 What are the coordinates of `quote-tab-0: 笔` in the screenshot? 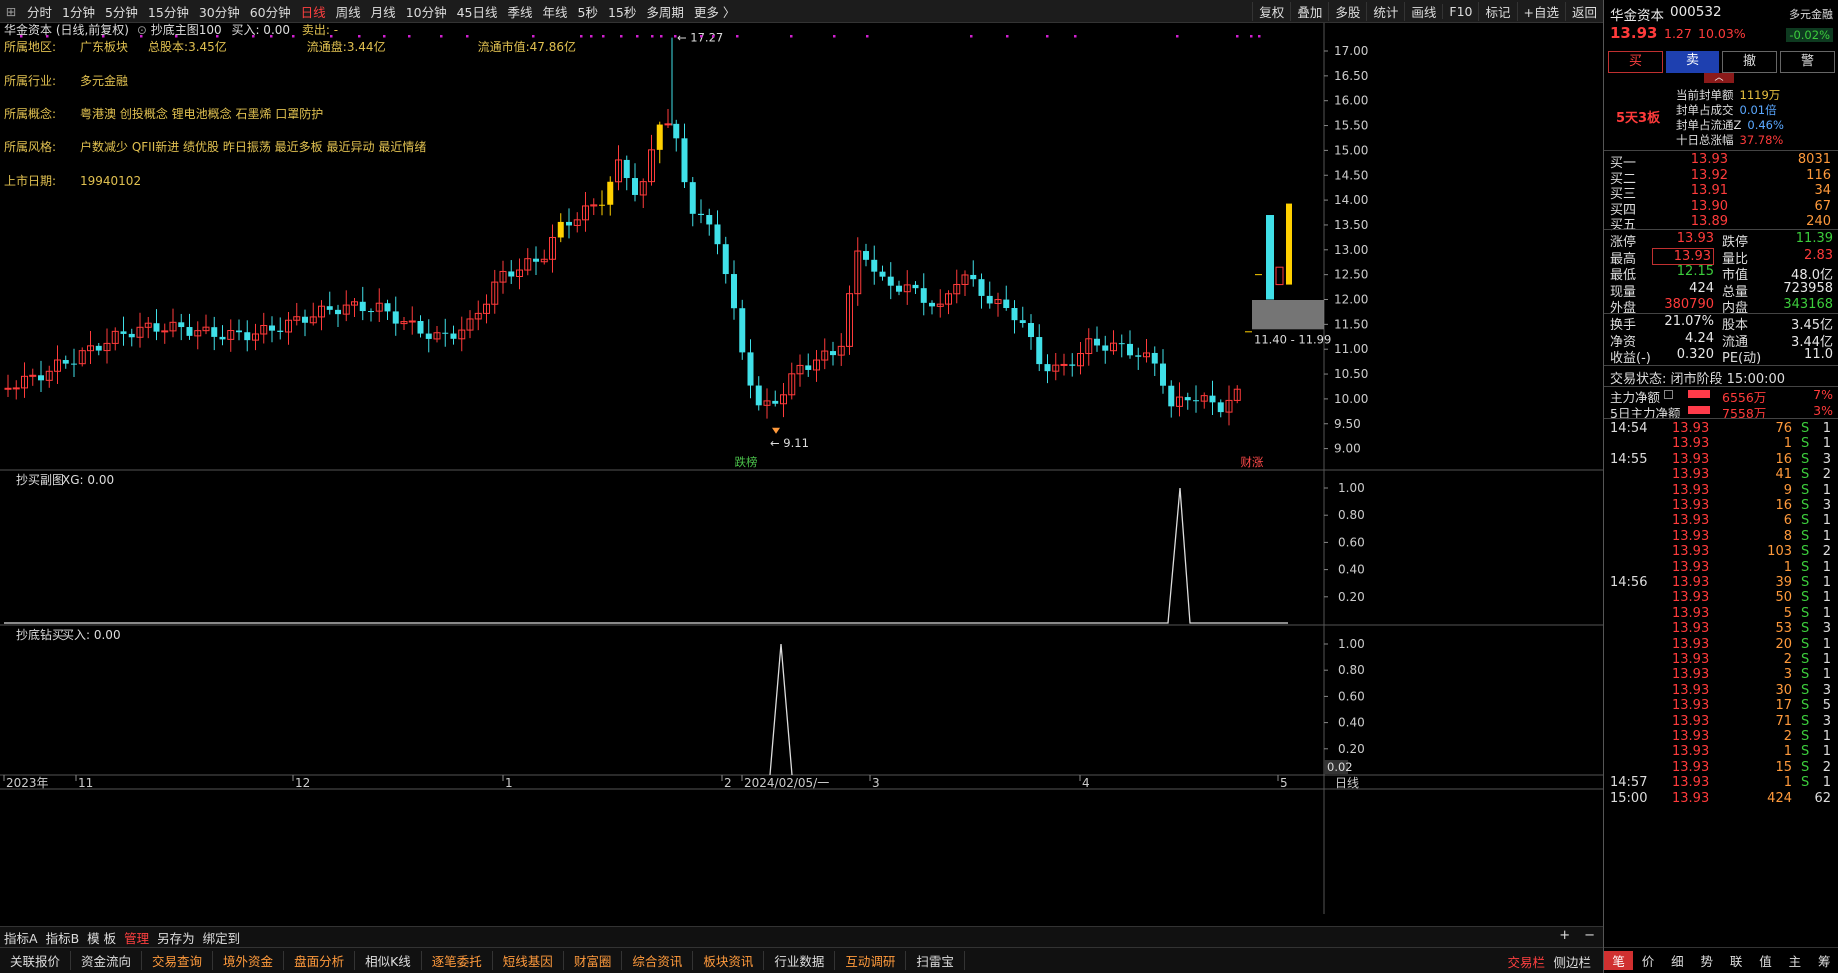 It's located at (1619, 960).